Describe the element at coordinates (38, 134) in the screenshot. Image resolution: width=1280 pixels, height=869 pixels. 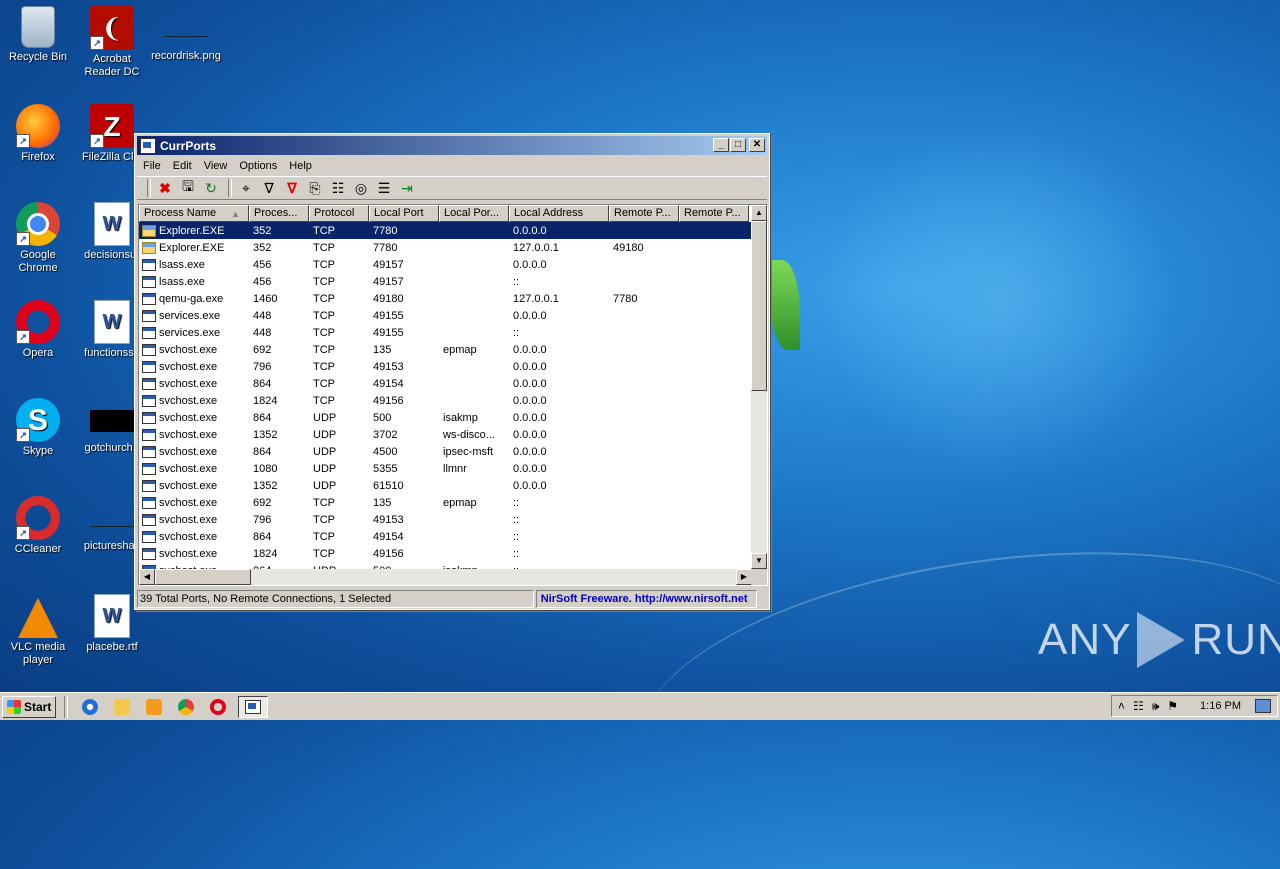
I see `desktop-icon-firefox: ↗ Firefox` at that location.